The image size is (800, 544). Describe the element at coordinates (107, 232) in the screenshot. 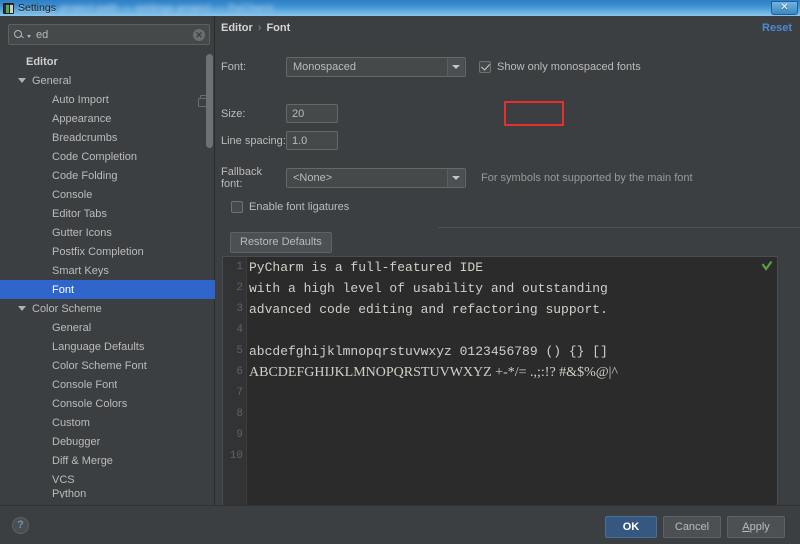

I see `sidebar-item-gutter-icons: Gutter Icons` at that location.